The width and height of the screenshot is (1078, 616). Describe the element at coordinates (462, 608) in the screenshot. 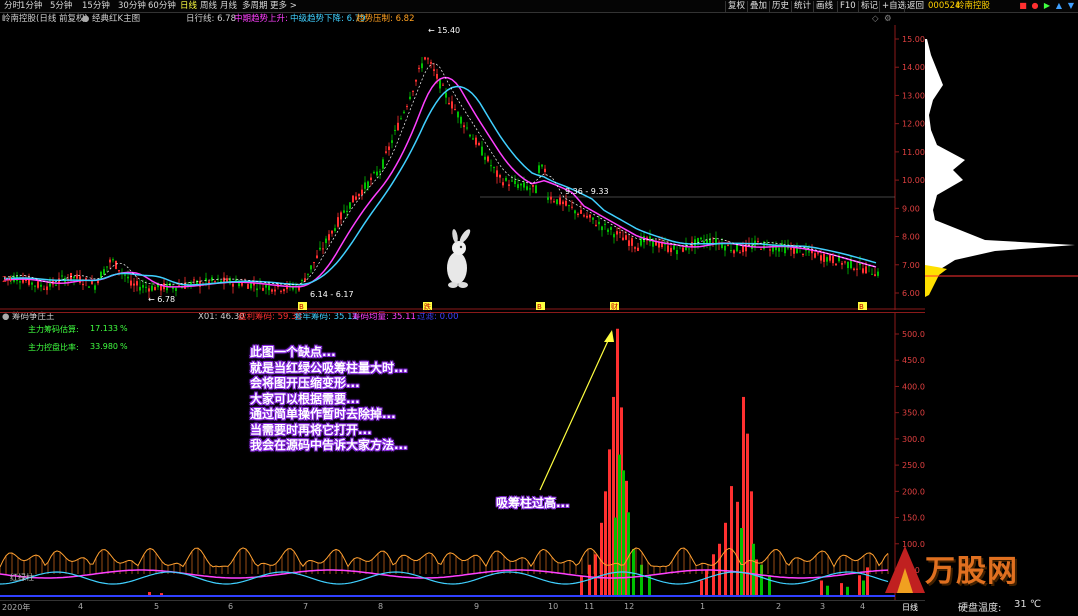

I see `date-axis: 2020年 4 5 6 7 8 9 10 11 12 1 2 3 4 日线` at that location.